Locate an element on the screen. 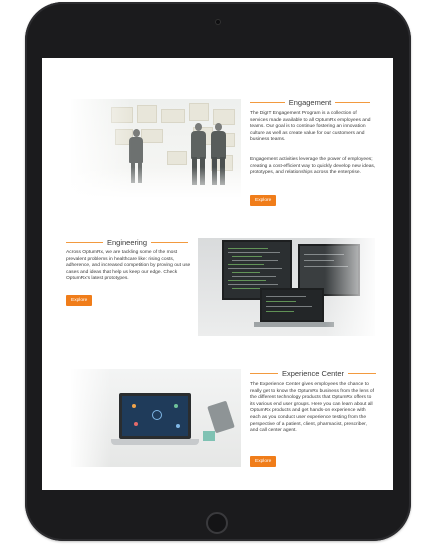 The width and height of the screenshot is (434, 545). engagement-title: Engagement is located at coordinates (310, 102).